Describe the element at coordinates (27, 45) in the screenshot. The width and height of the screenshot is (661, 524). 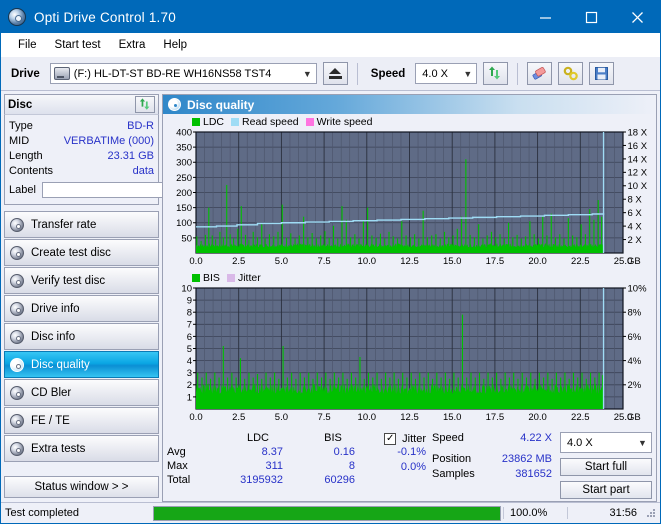
I see `menu-file: File` at that location.